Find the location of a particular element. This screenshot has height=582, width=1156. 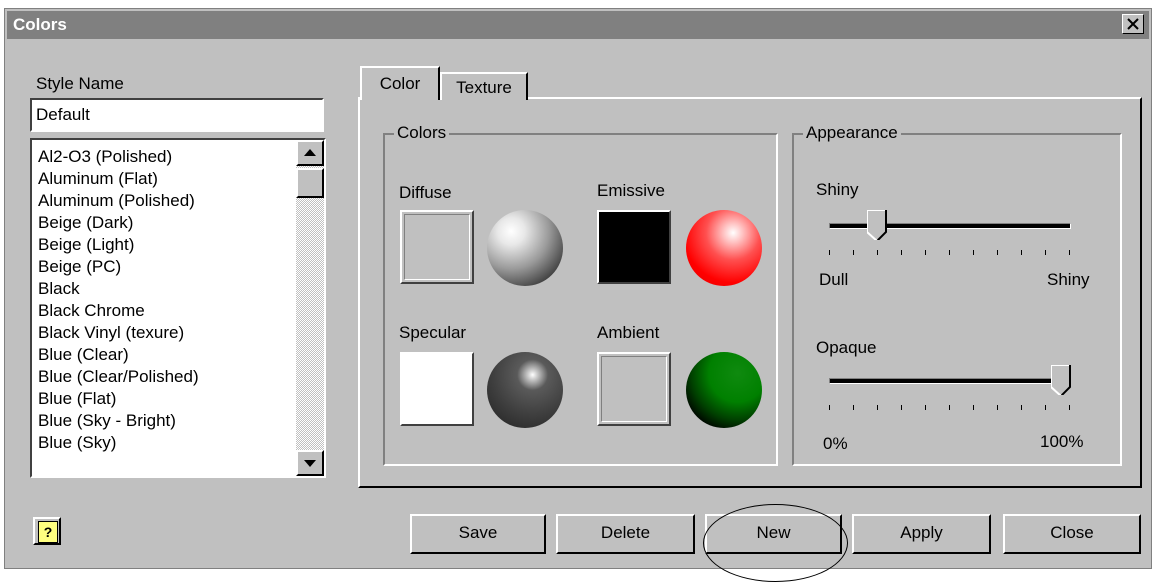

opaque-slider-track is located at coordinates (950, 381).